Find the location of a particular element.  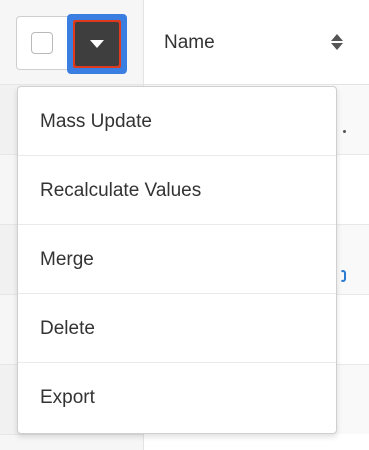

select-all-checkbox is located at coordinates (42, 43).